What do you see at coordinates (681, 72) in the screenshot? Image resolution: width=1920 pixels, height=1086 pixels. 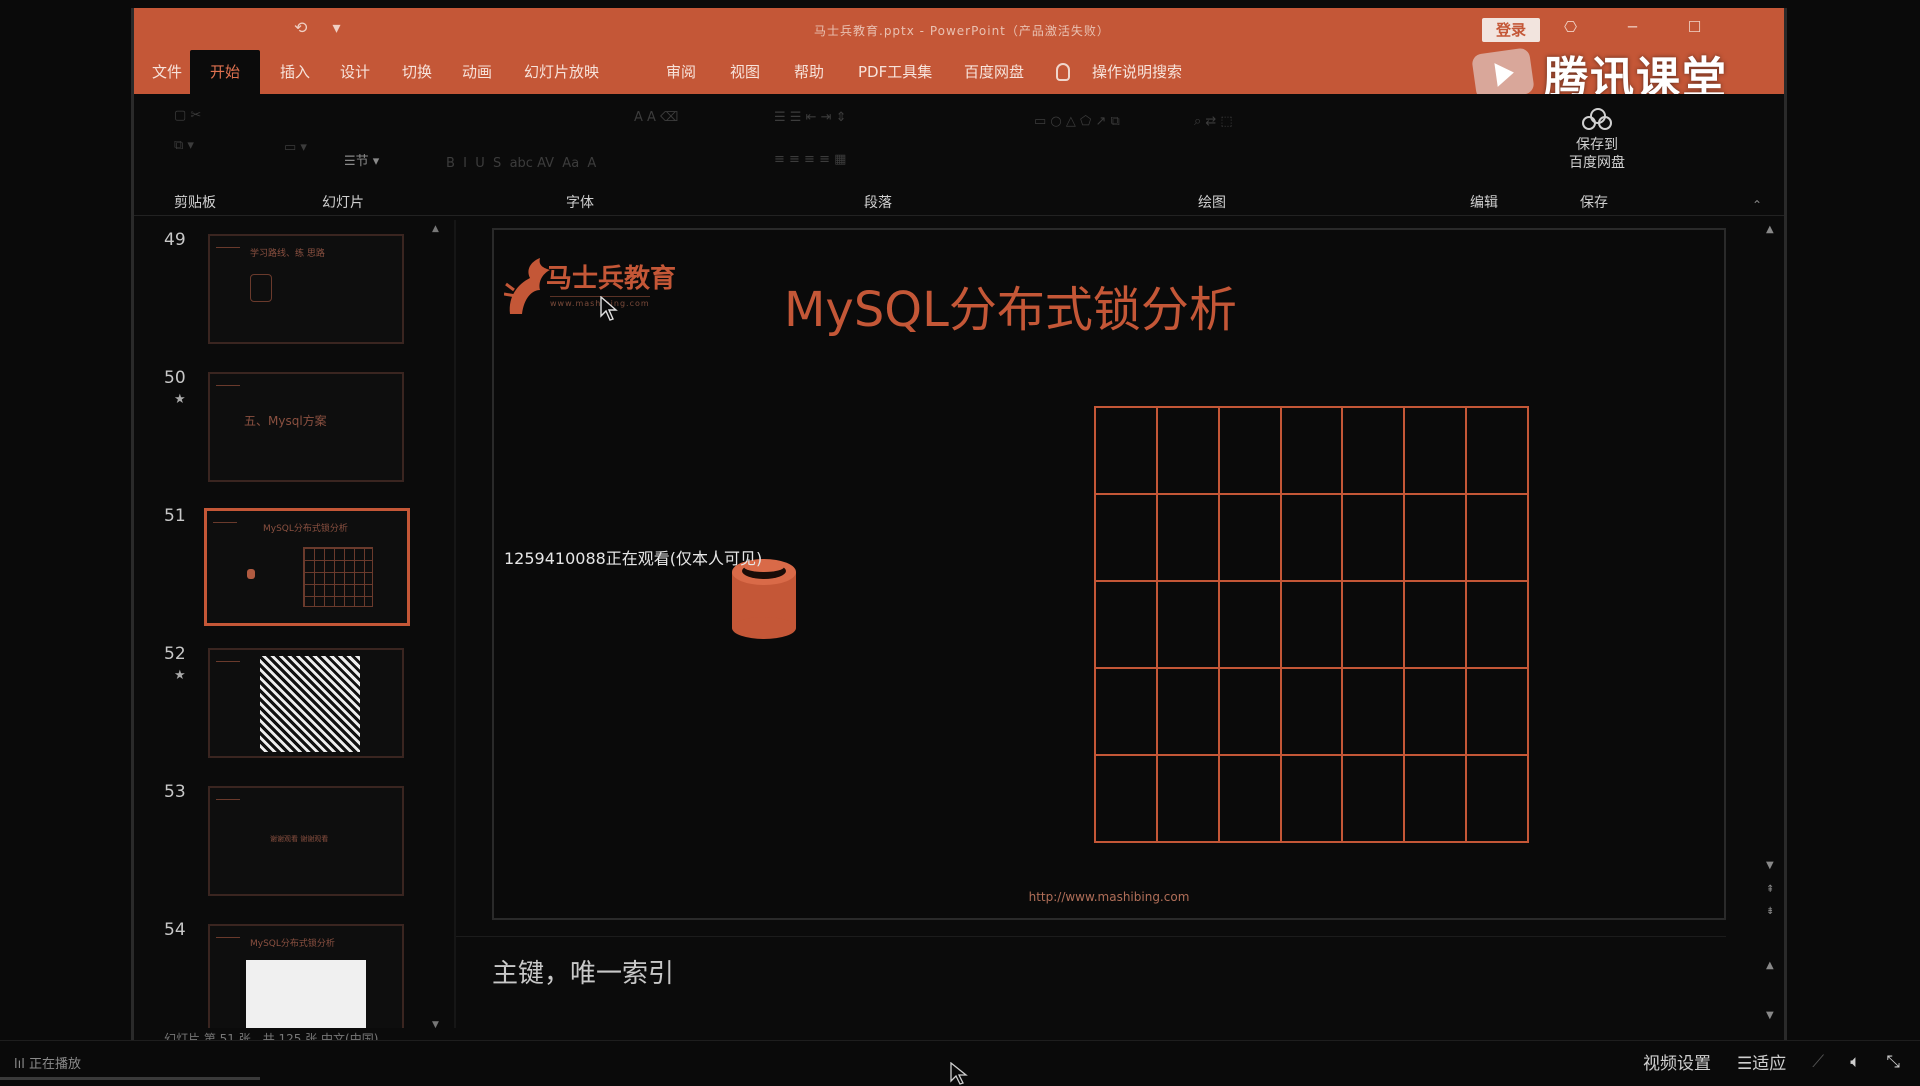 I see `tab-review: 审阅` at bounding box center [681, 72].